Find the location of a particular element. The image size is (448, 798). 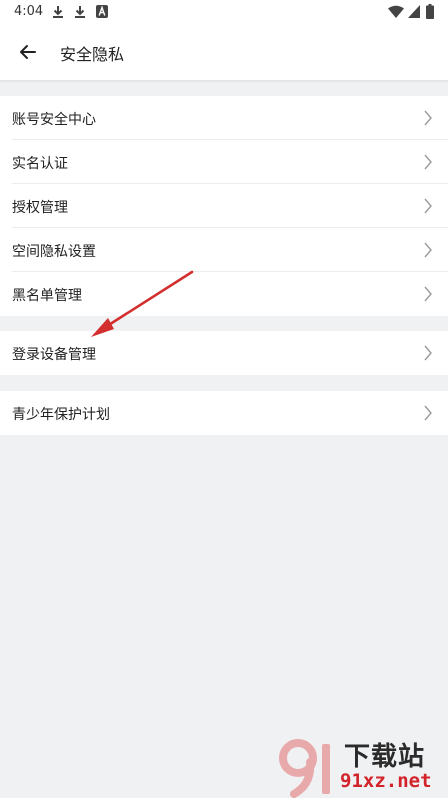

menu-item-real-name-verification: 实名认证 is located at coordinates (224, 162).